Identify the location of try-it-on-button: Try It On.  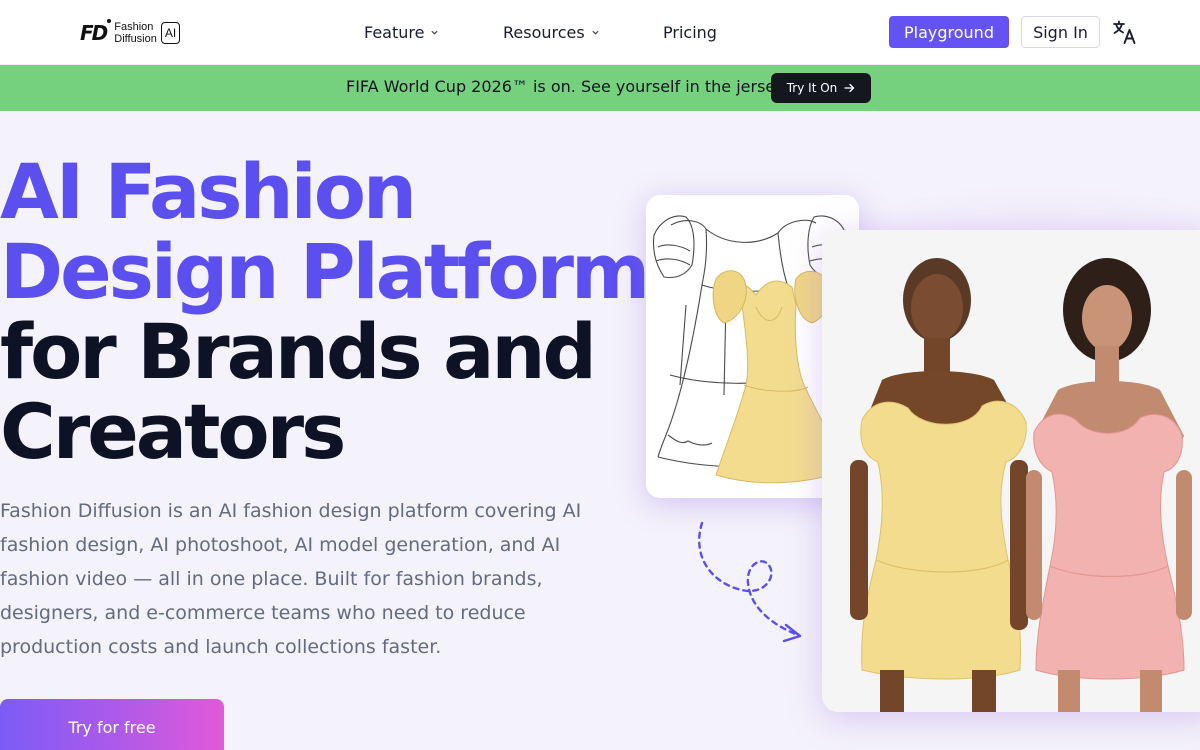
(821, 88).